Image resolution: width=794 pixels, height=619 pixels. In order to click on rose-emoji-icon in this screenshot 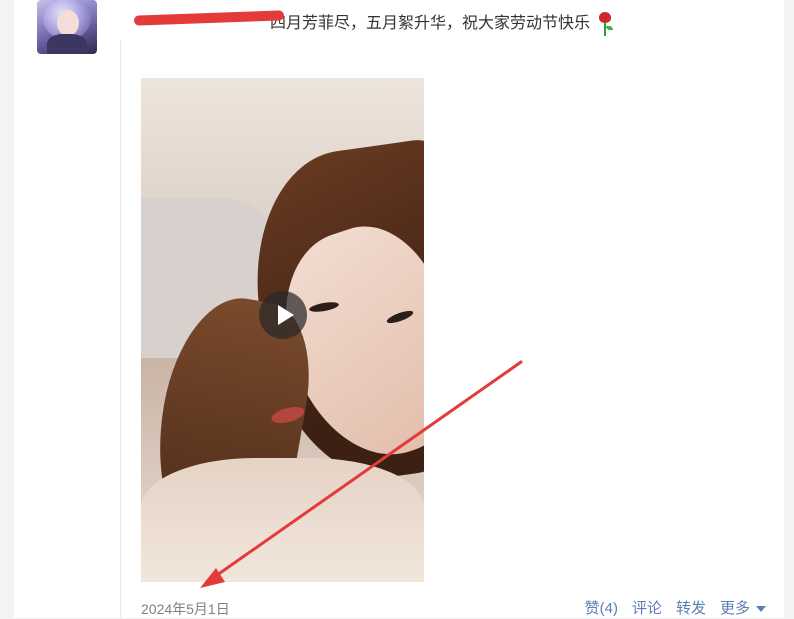, I will do `click(605, 24)`.